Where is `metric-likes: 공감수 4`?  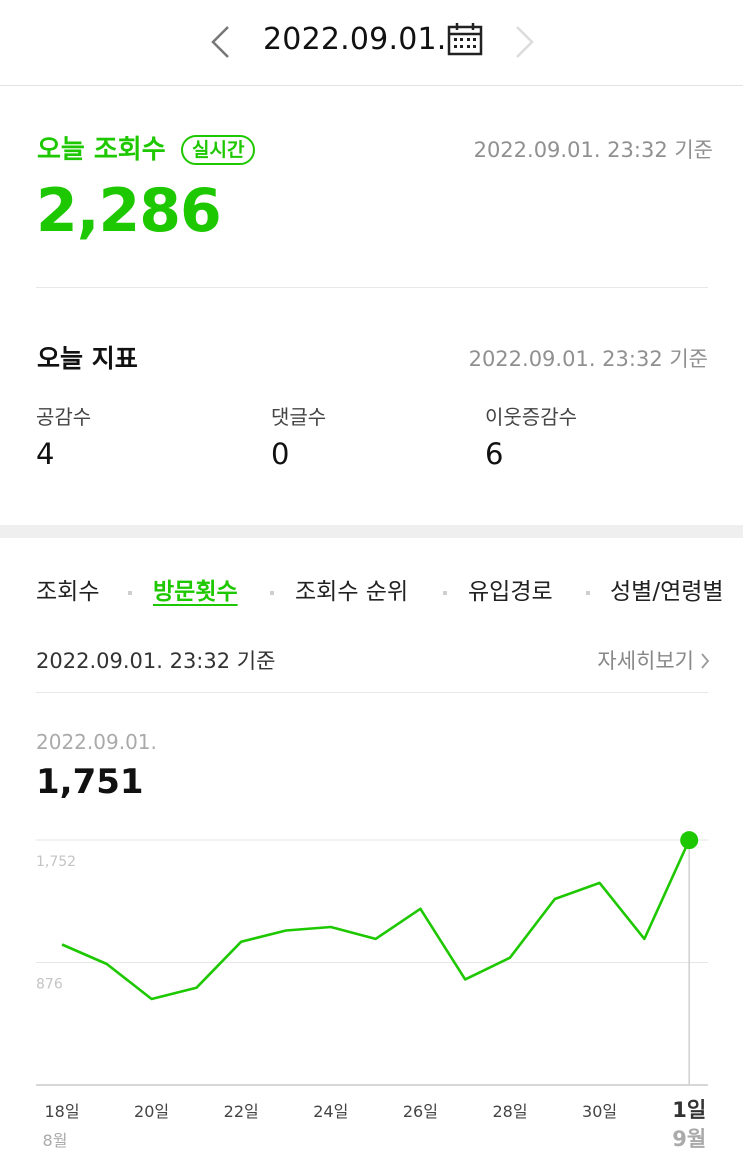 metric-likes: 공감수 4 is located at coordinates (63, 437).